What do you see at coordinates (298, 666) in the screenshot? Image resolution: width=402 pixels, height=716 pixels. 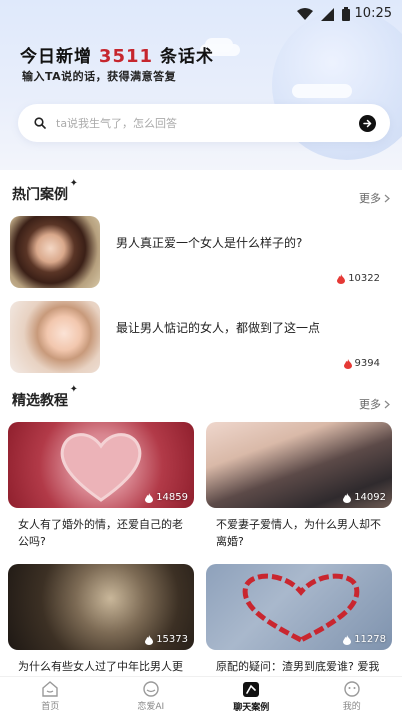 I see `tutorial-title: 原配的疑问：渣男到底爱谁? 爱我` at bounding box center [298, 666].